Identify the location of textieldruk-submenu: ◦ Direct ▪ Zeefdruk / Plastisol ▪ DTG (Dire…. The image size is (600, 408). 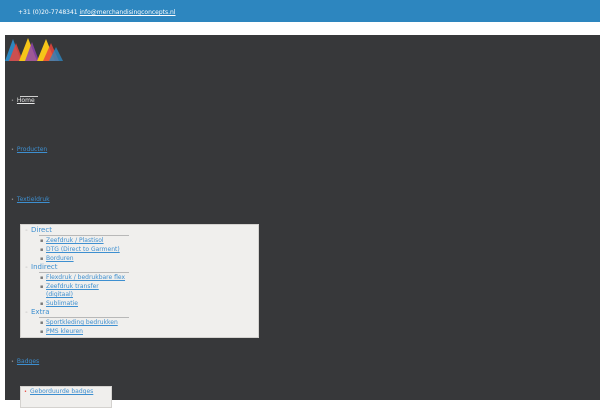
(139, 281).